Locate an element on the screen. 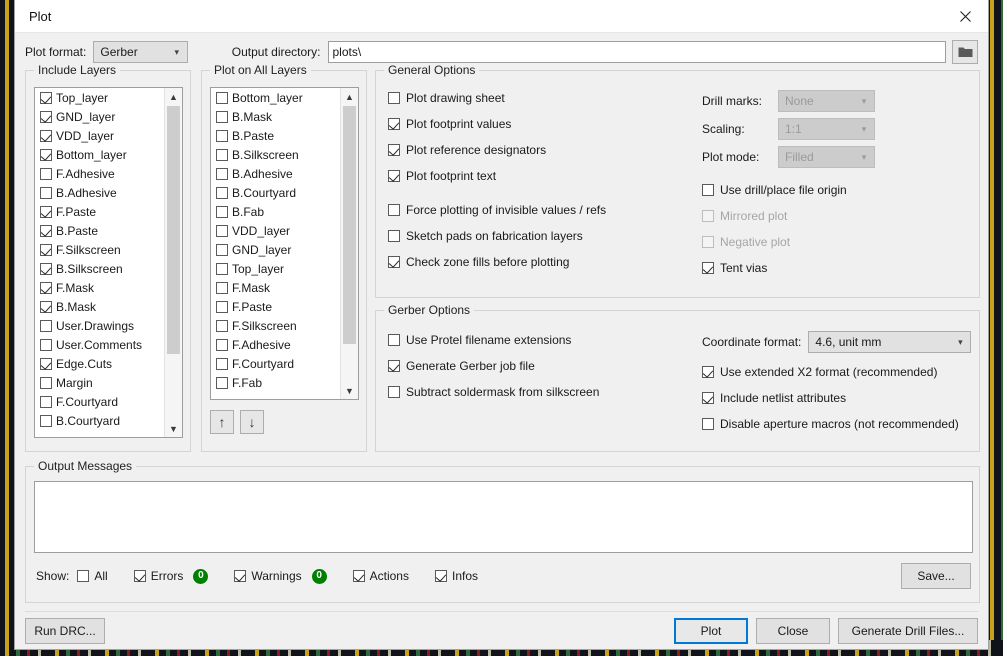  general-option: Tent vias is located at coordinates (837, 268).